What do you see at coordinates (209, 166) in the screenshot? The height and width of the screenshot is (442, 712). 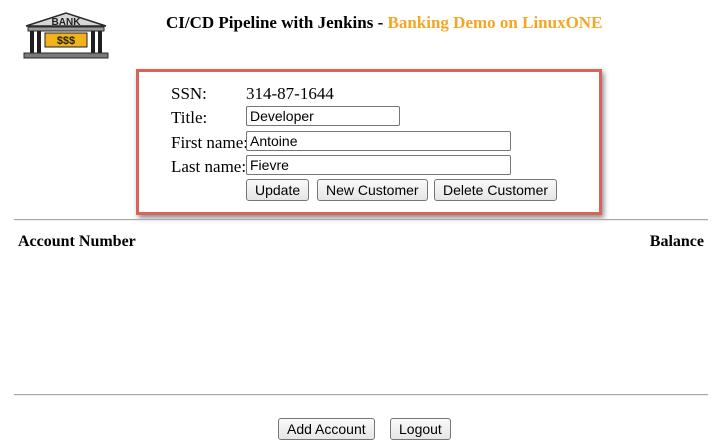 I see `last-name-label: Last name:` at bounding box center [209, 166].